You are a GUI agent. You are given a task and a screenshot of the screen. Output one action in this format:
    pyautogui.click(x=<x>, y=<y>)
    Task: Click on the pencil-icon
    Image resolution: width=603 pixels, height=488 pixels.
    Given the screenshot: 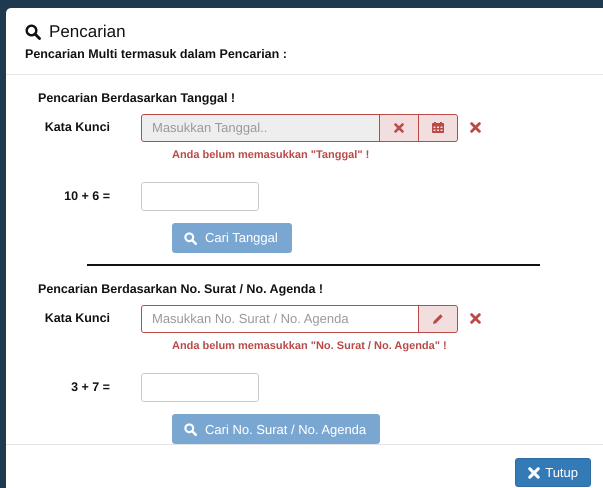 What is the action you would take?
    pyautogui.click(x=438, y=318)
    